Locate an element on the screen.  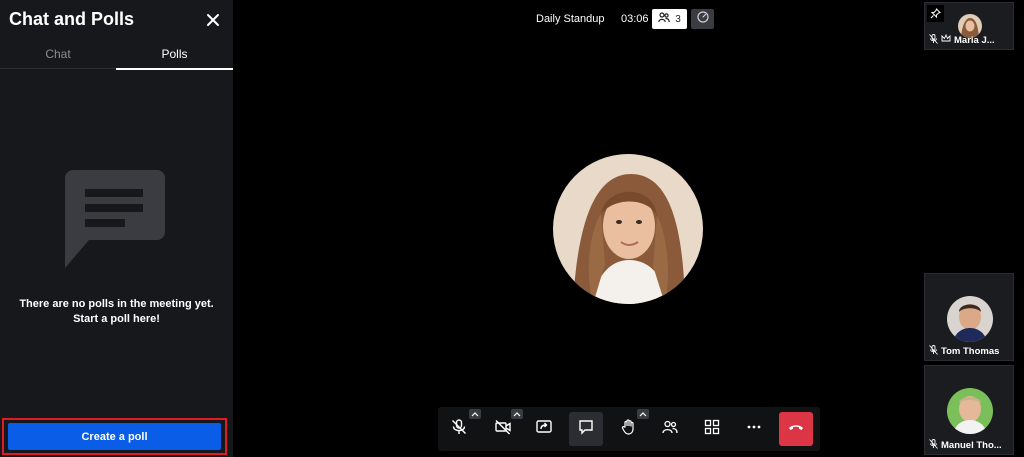
more-actions-button is located at coordinates (754, 429).